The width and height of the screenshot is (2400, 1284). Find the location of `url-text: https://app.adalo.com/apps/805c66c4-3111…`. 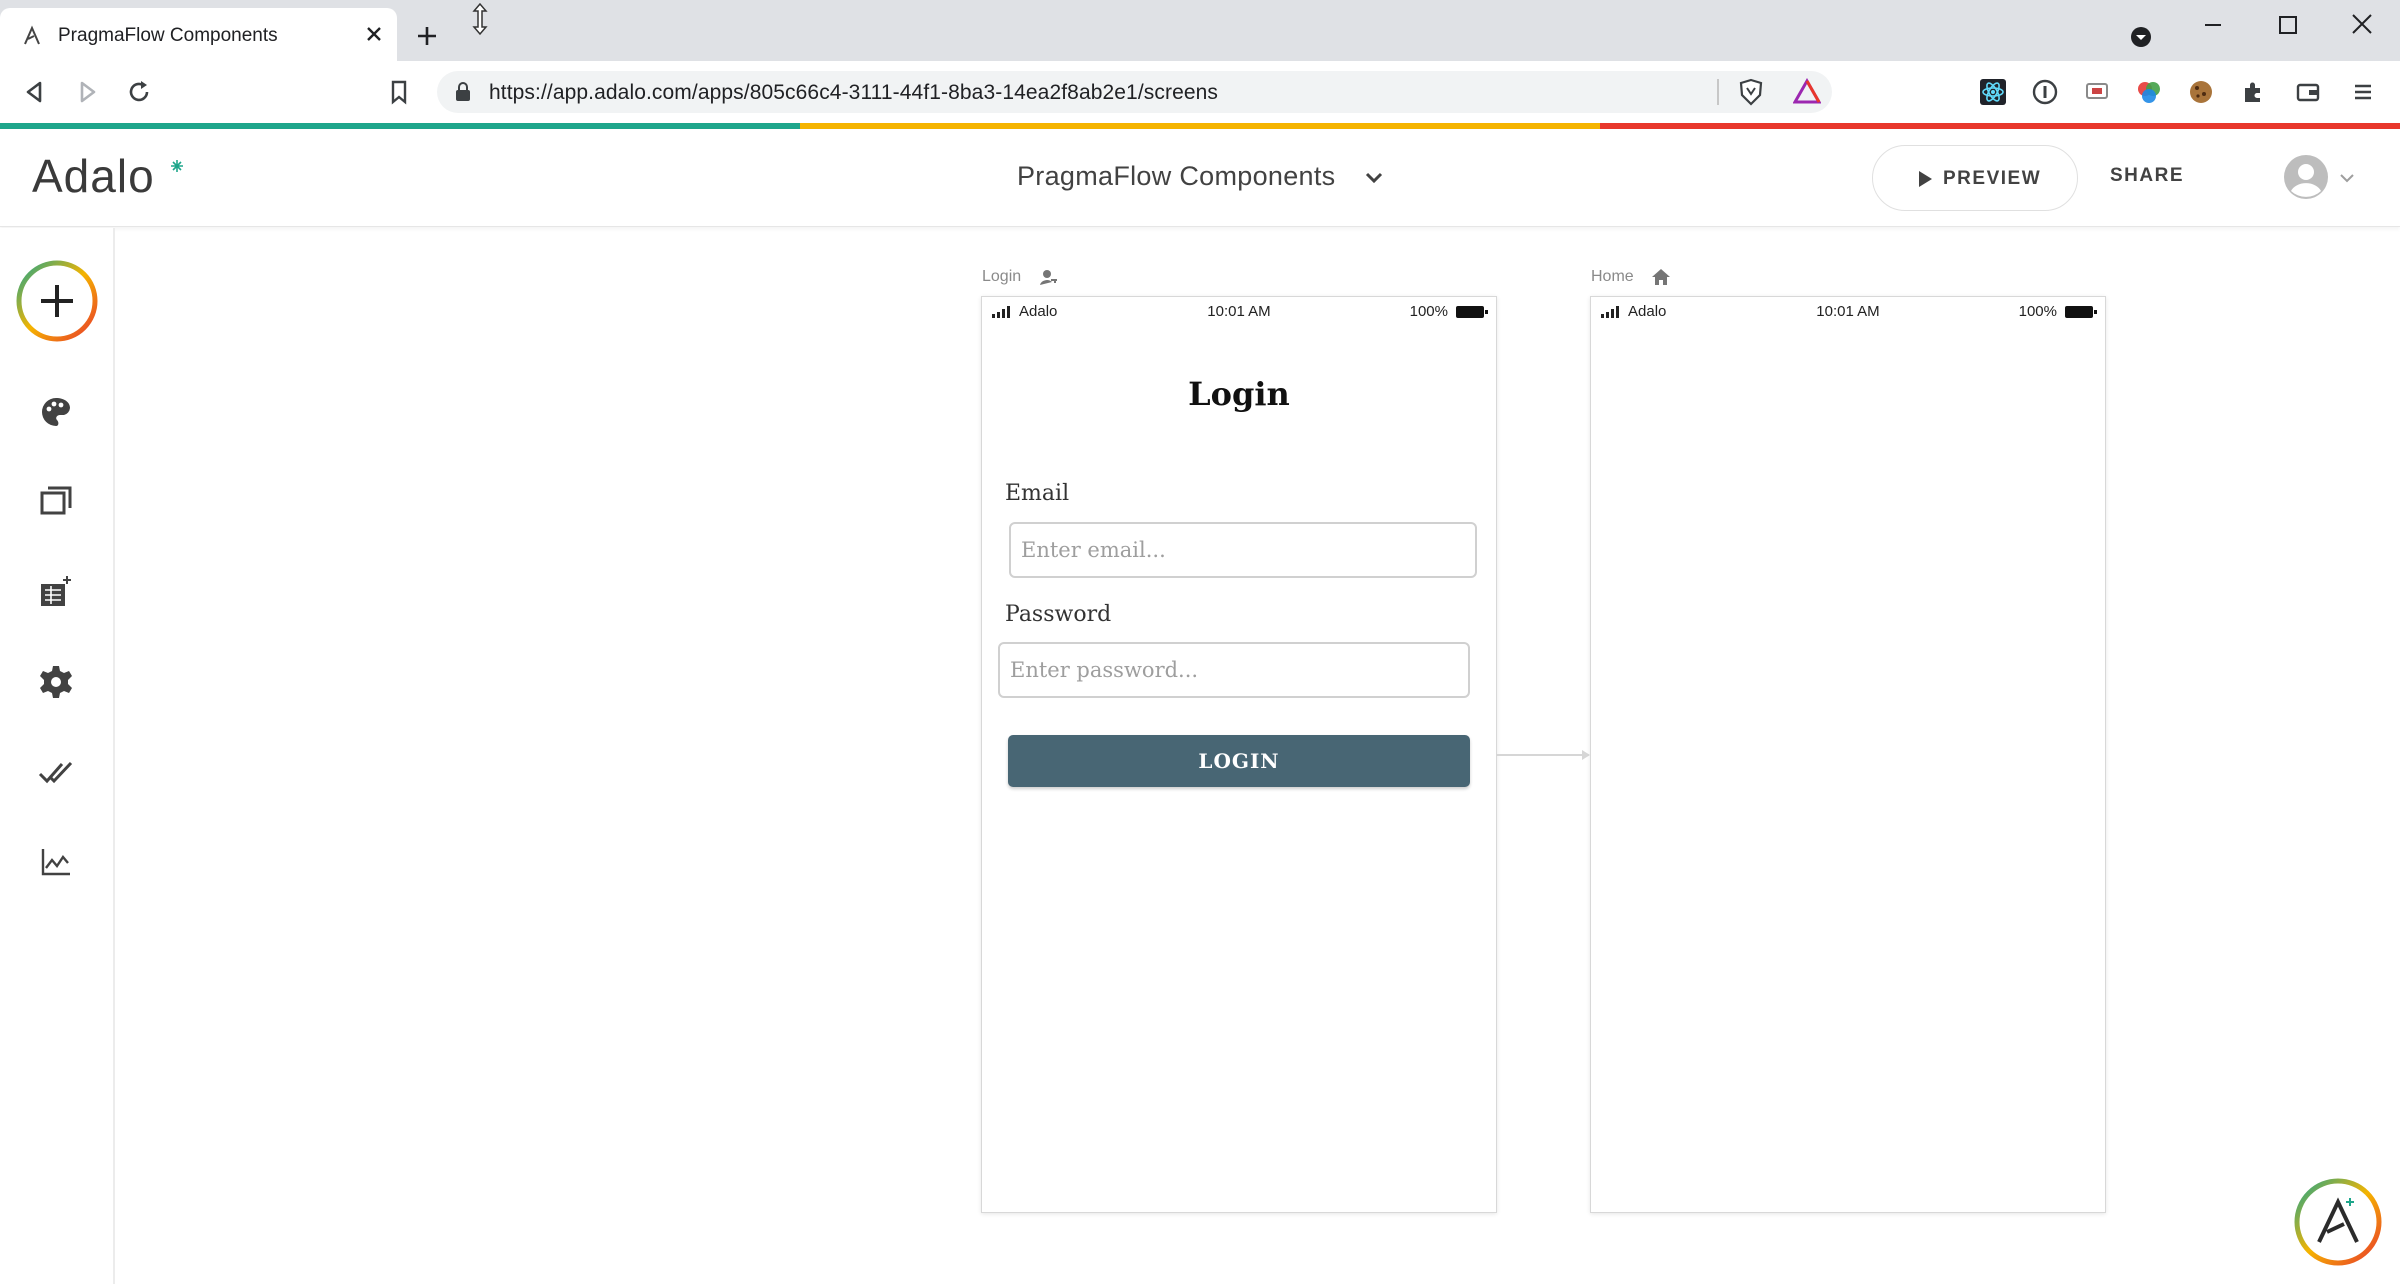

url-text: https://app.adalo.com/apps/805c66c4-3111… is located at coordinates (854, 92).